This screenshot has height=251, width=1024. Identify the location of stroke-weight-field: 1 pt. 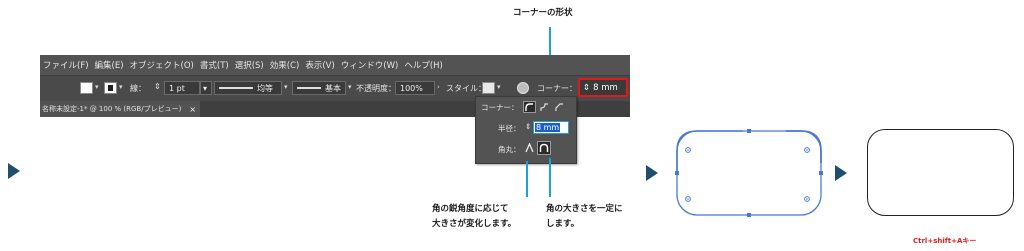
(182, 88).